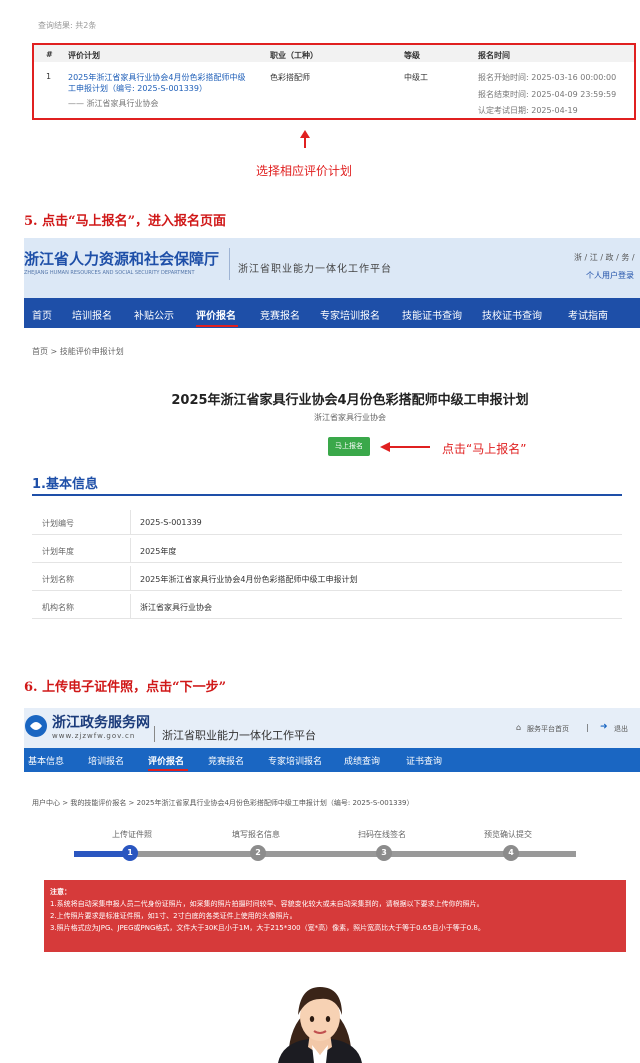  What do you see at coordinates (350, 417) in the screenshot?
I see `plan-subtitle: 浙江省家具行业协会` at bounding box center [350, 417].